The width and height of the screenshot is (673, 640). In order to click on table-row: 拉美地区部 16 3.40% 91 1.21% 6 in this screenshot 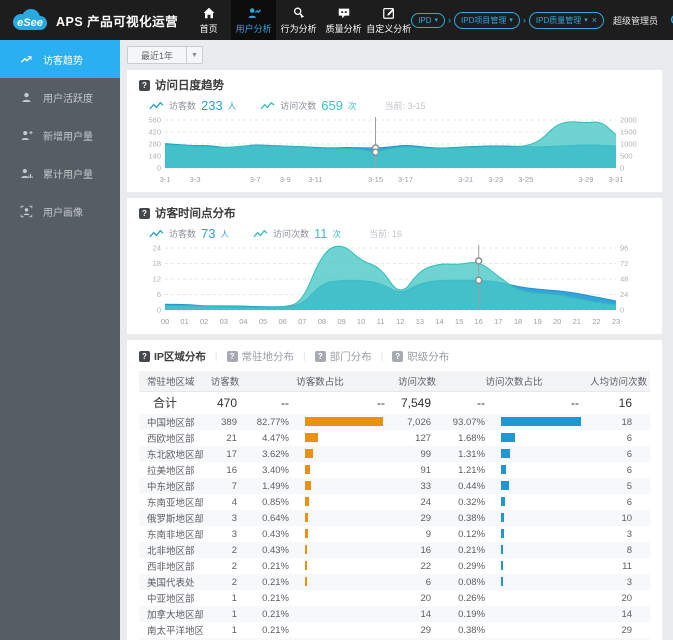, I will do `click(394, 470)`.